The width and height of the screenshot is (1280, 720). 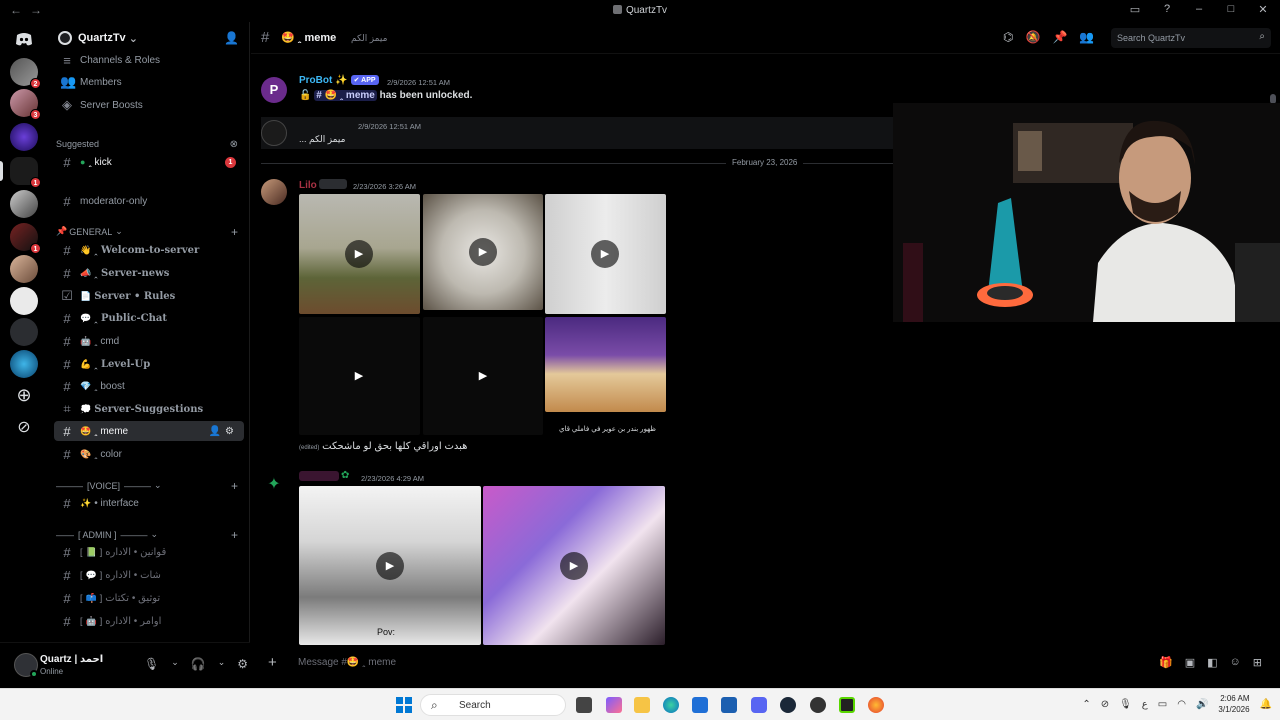 What do you see at coordinates (231, 38) in the screenshot?
I see `invite-people-icon: 👤` at bounding box center [231, 38].